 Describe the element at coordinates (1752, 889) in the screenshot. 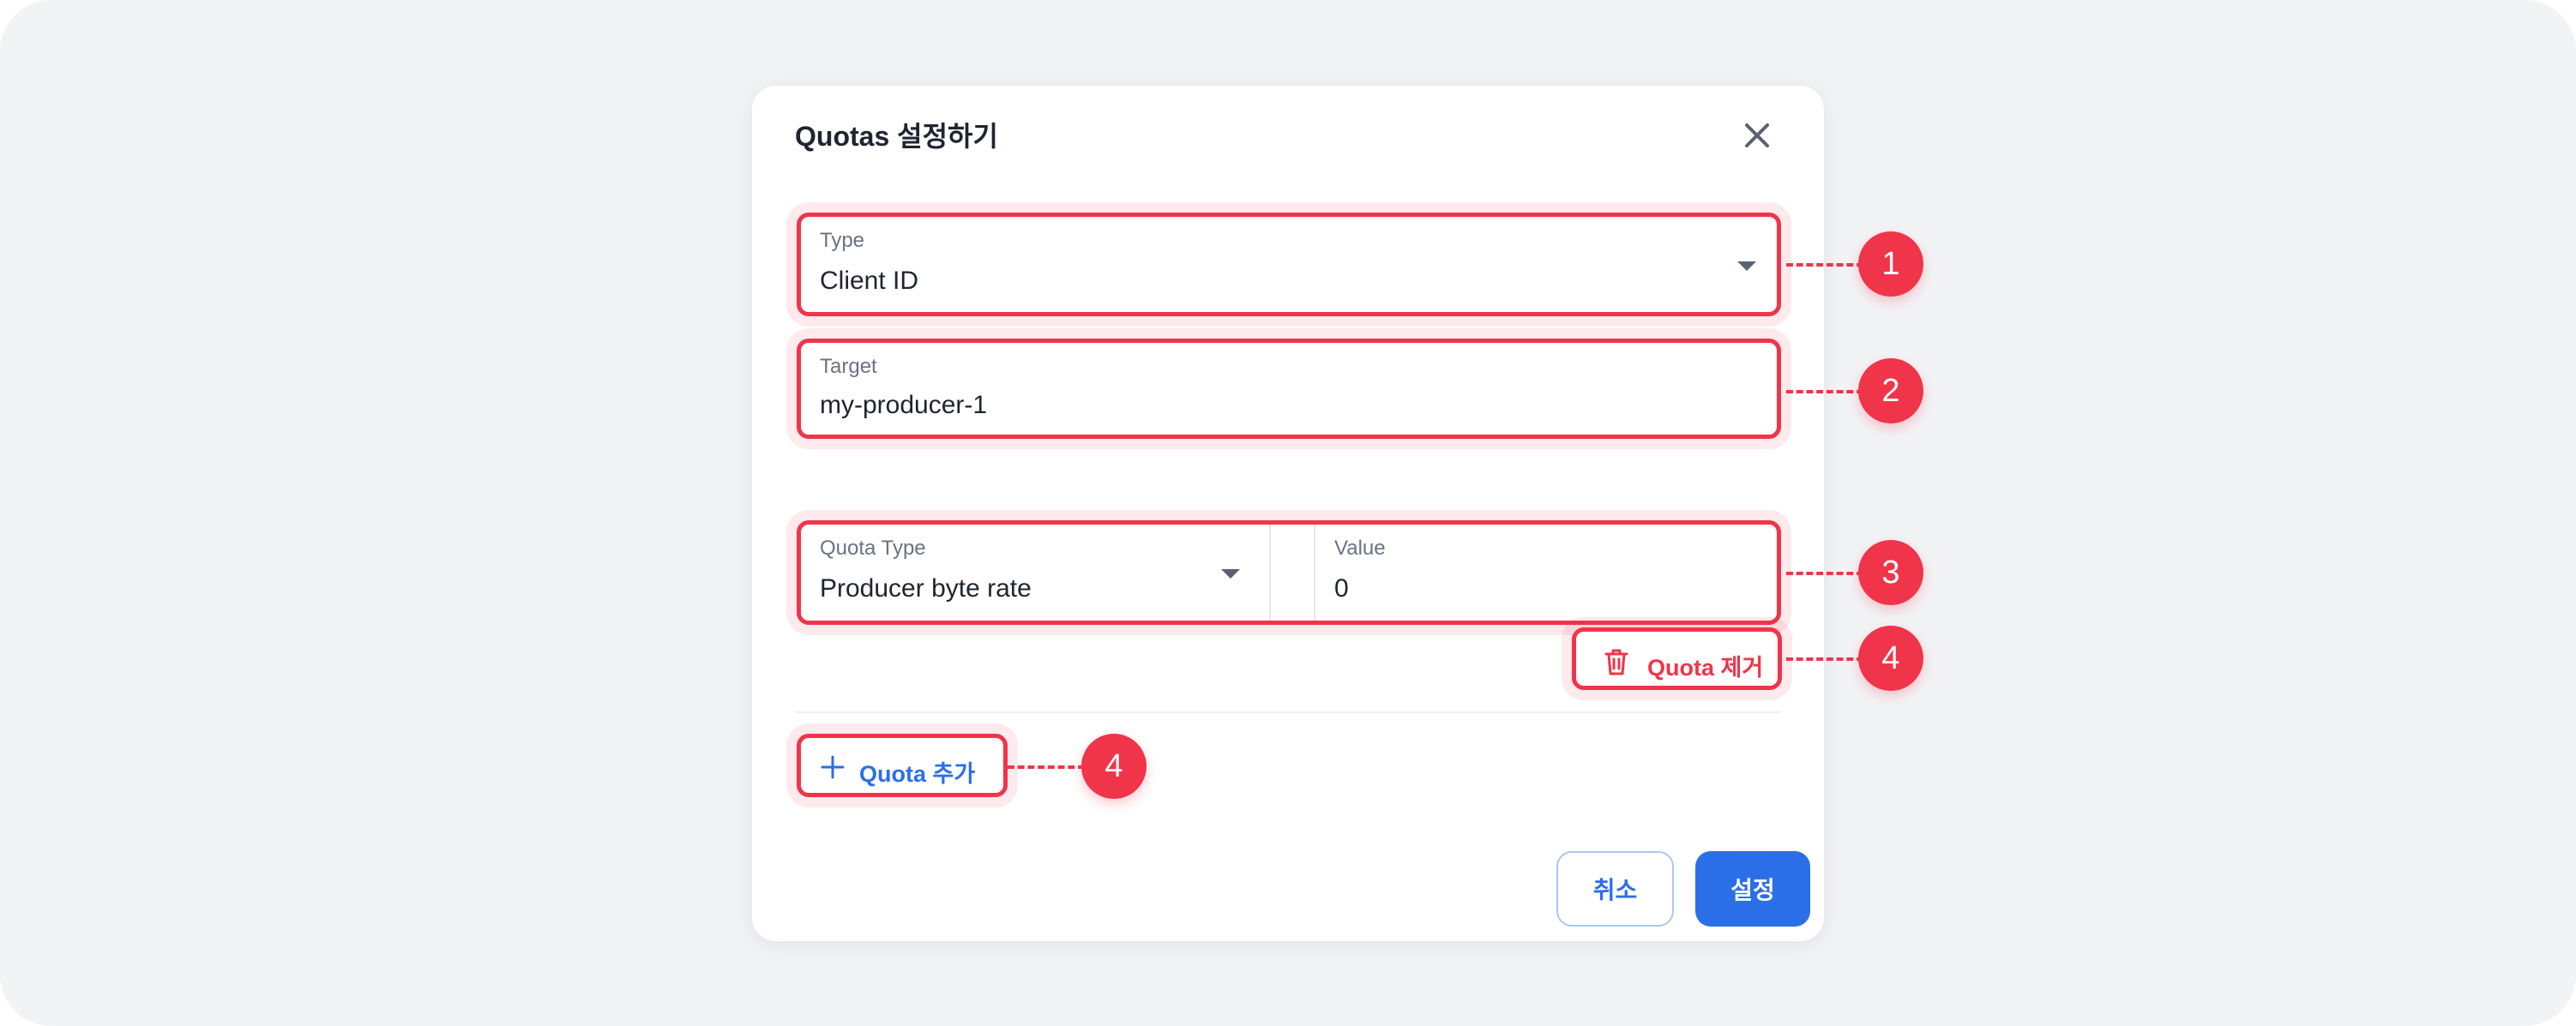

I see `confirm-button: 설정` at that location.